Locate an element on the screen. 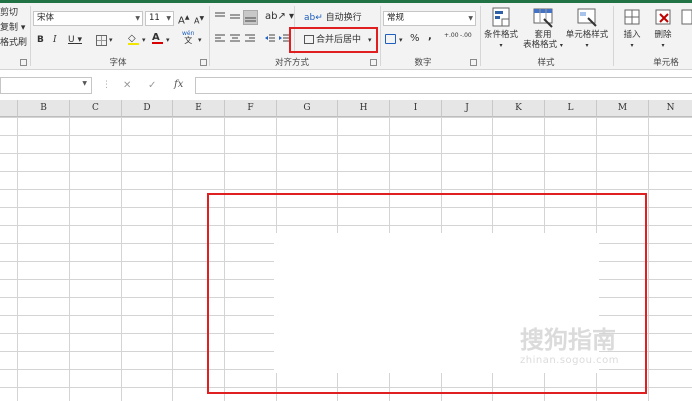 This screenshot has height=401, width=692. col-header-e: E is located at coordinates (199, 108).